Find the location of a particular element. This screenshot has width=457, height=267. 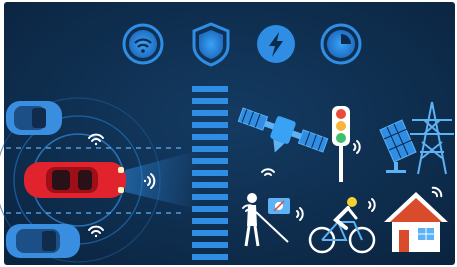

crosswalk is located at coordinates (210, 173).